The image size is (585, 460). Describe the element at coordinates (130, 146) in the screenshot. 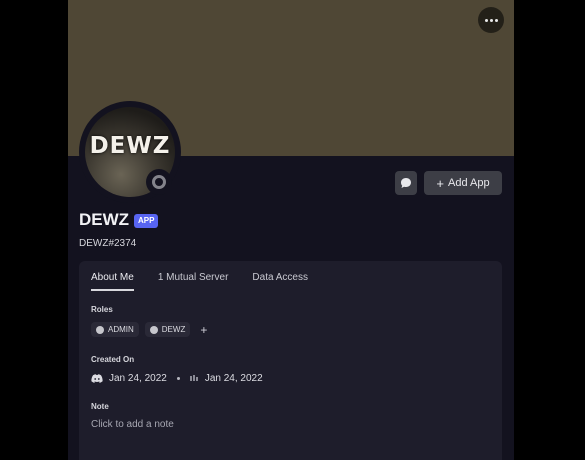

I see `avatar-logo-text: DEWZ` at that location.